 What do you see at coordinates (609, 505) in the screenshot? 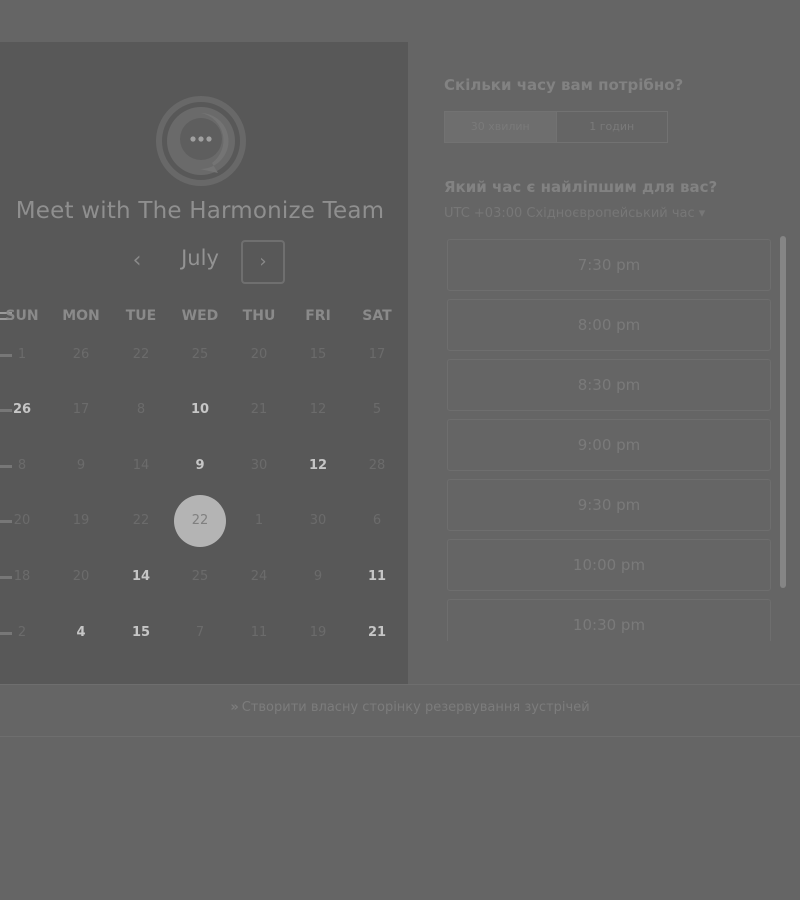
I see `time-slot-button: 9:30 pm` at bounding box center [609, 505].